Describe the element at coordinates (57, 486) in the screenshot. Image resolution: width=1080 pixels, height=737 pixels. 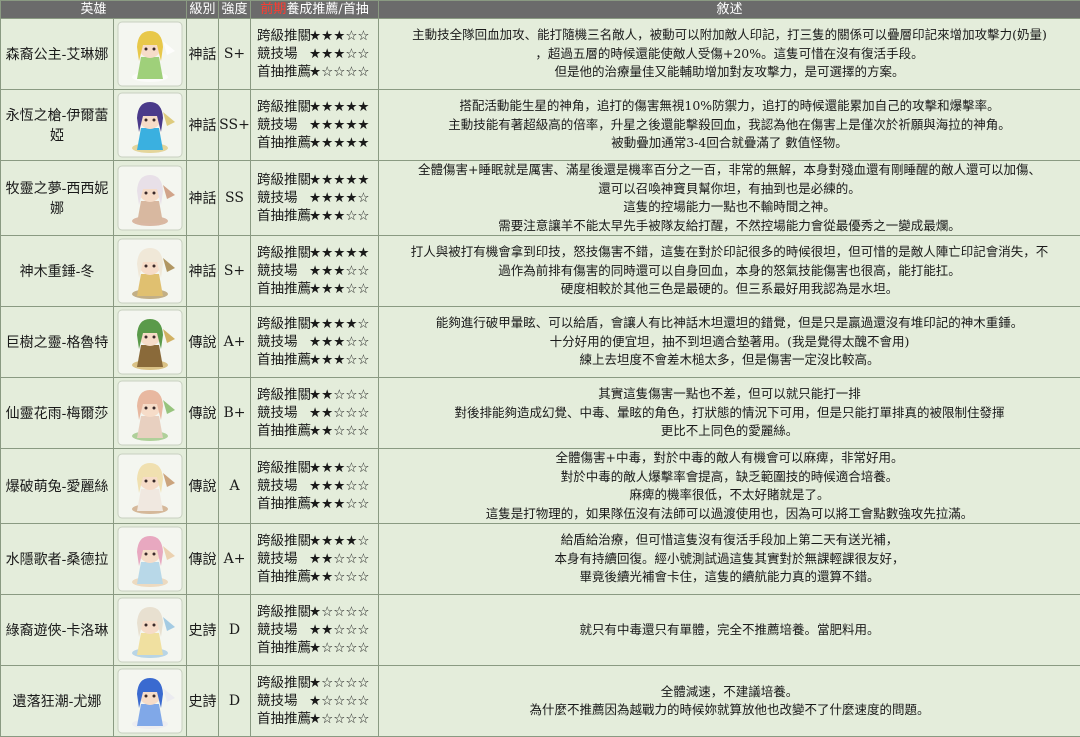
I see `hero-name: 爆破萌兔-愛麗絲` at that location.